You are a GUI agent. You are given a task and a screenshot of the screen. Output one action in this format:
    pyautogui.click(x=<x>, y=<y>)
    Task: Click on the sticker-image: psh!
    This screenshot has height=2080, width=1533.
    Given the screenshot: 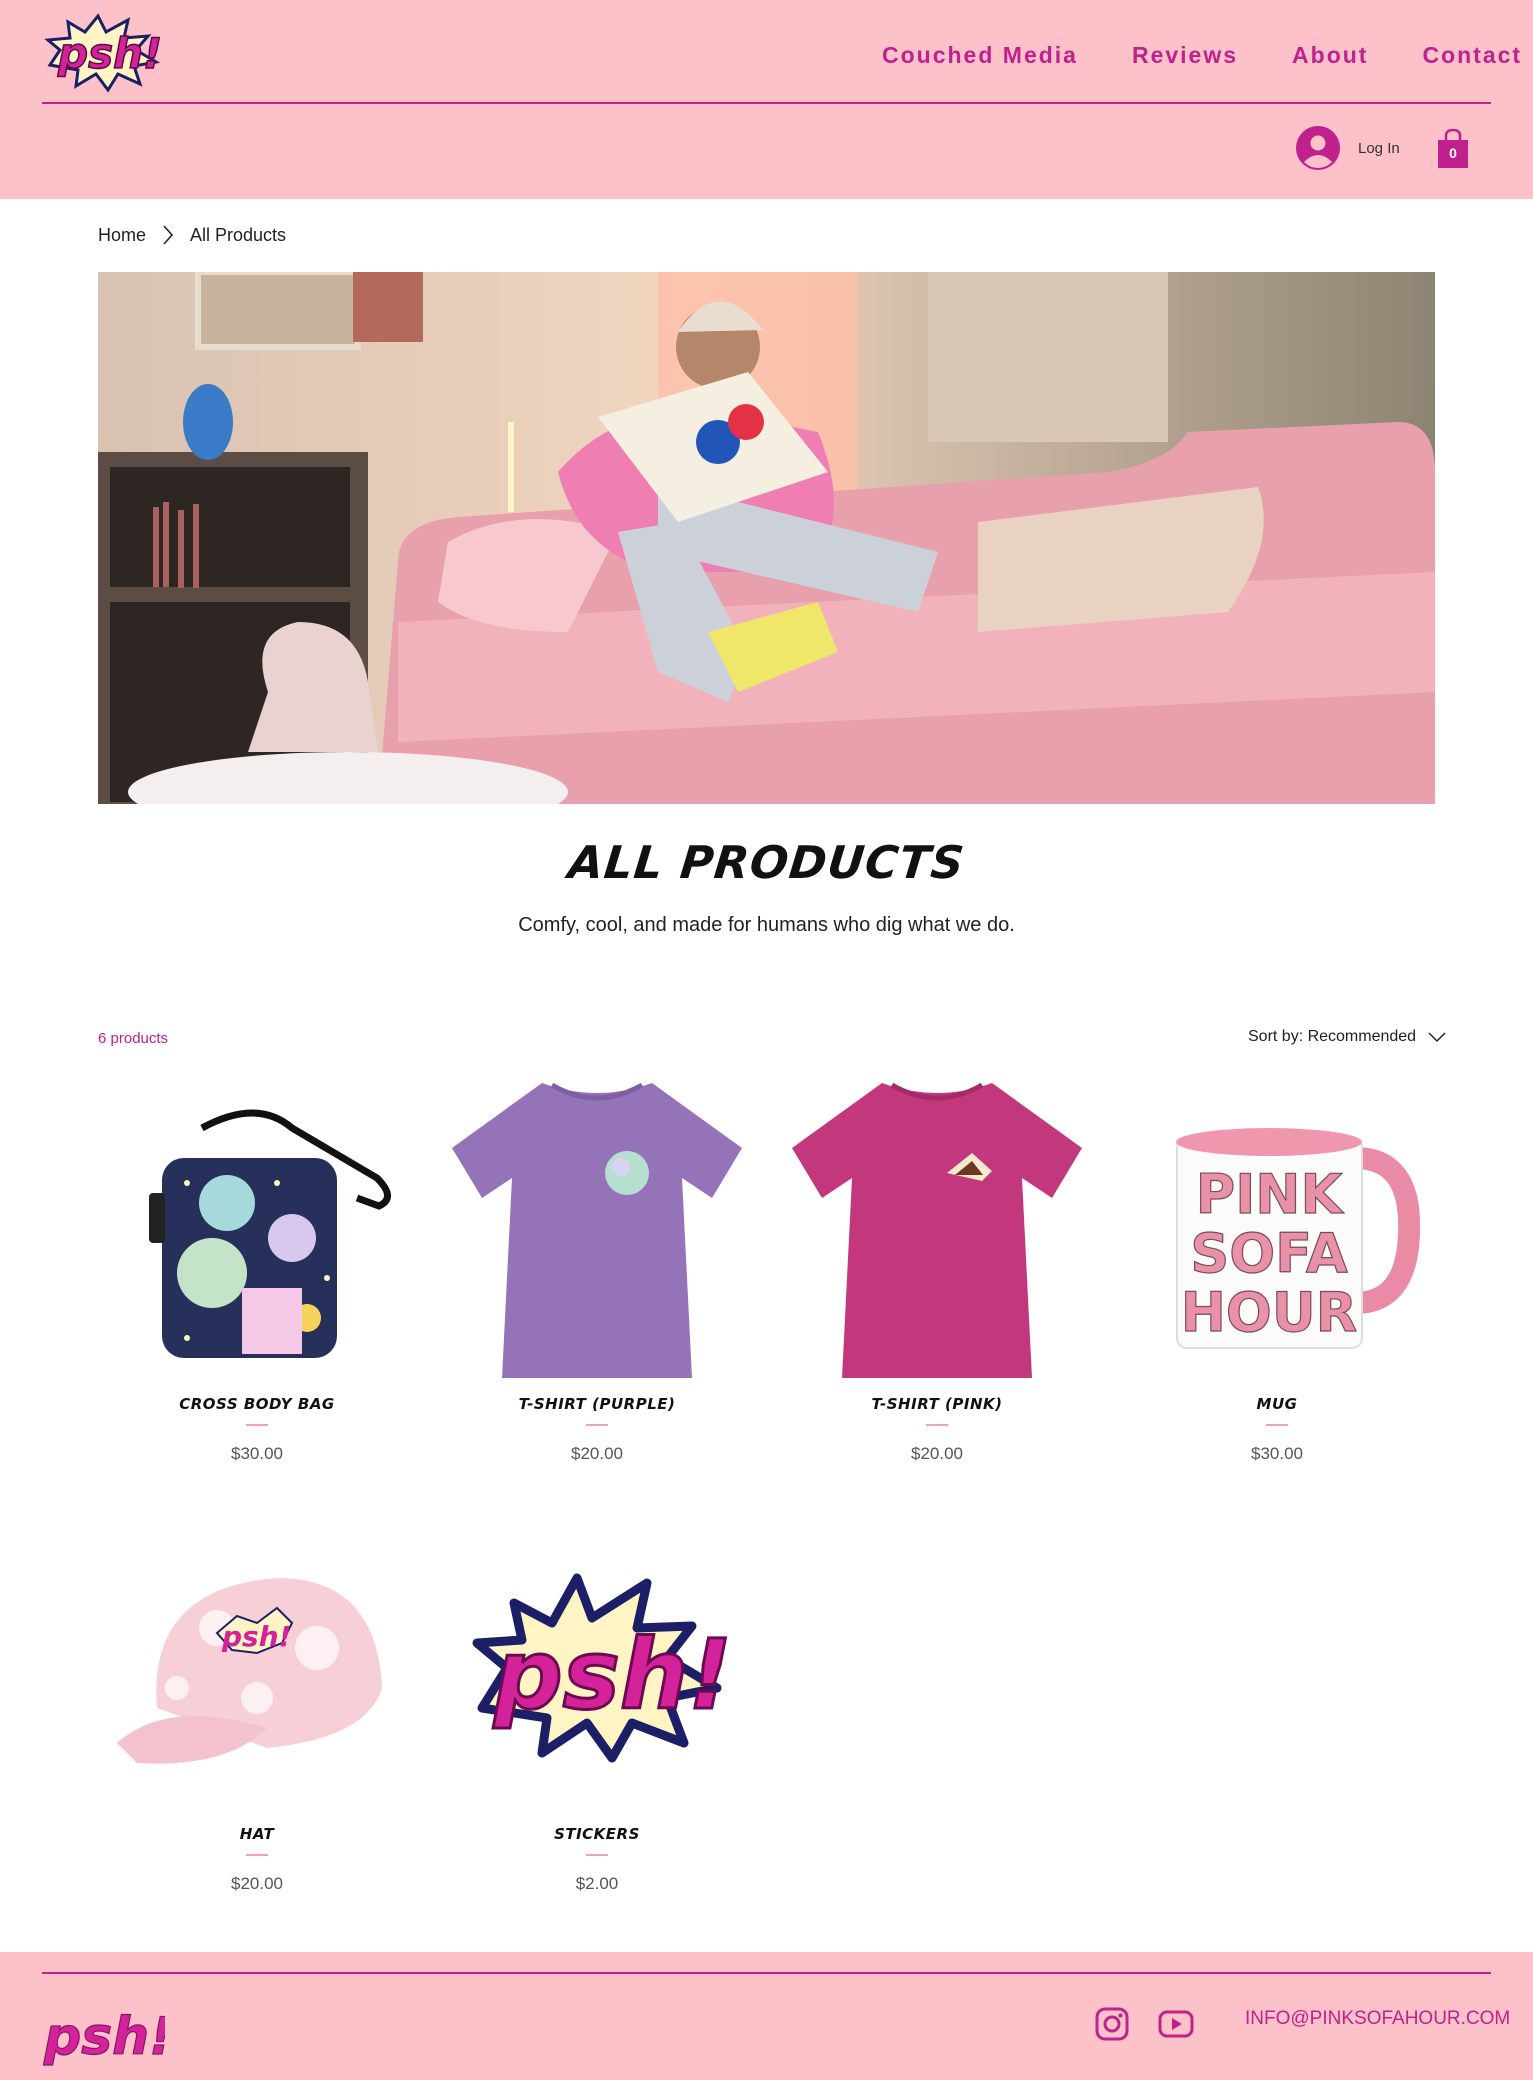 What is the action you would take?
    pyautogui.click(x=597, y=1658)
    